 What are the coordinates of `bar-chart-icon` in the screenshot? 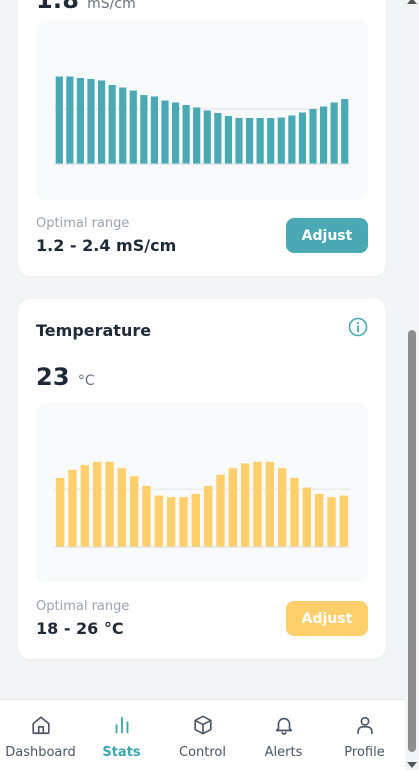 It's located at (121, 725).